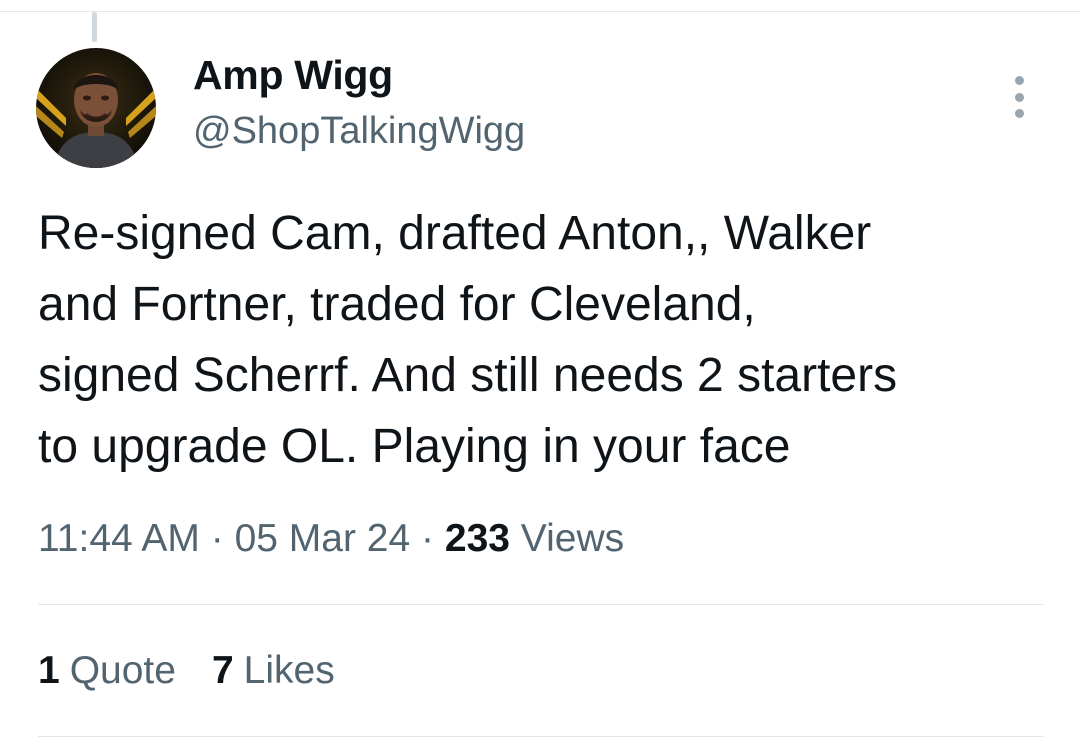  What do you see at coordinates (94, 27) in the screenshot?
I see `thread-connector-line` at bounding box center [94, 27].